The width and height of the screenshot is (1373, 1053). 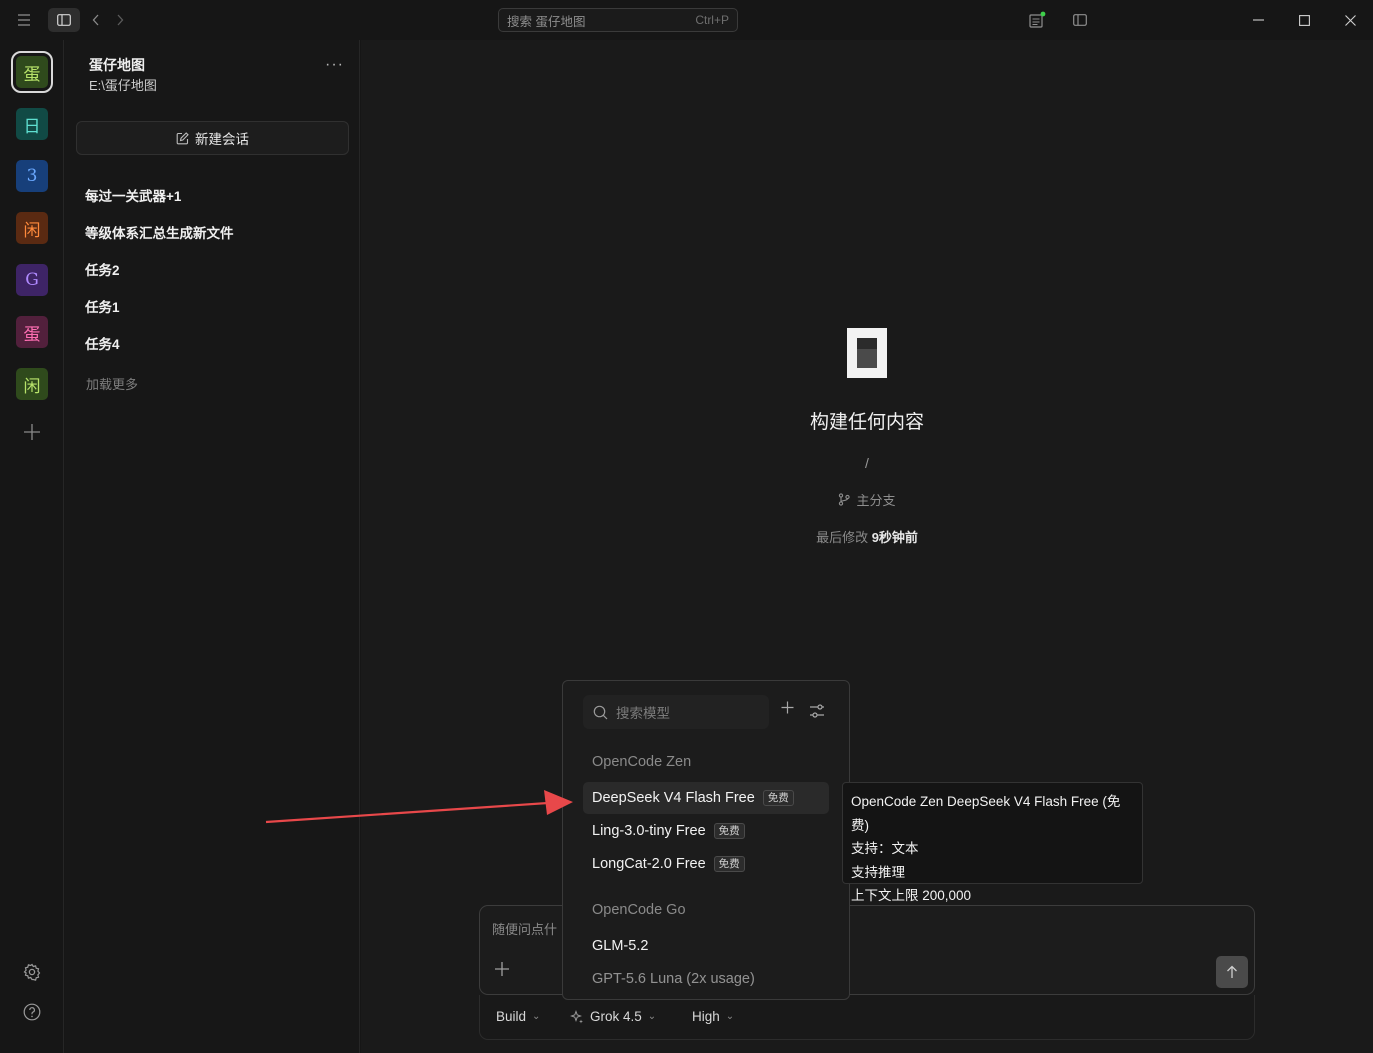 What do you see at coordinates (182, 138) in the screenshot?
I see `edit-icon` at bounding box center [182, 138].